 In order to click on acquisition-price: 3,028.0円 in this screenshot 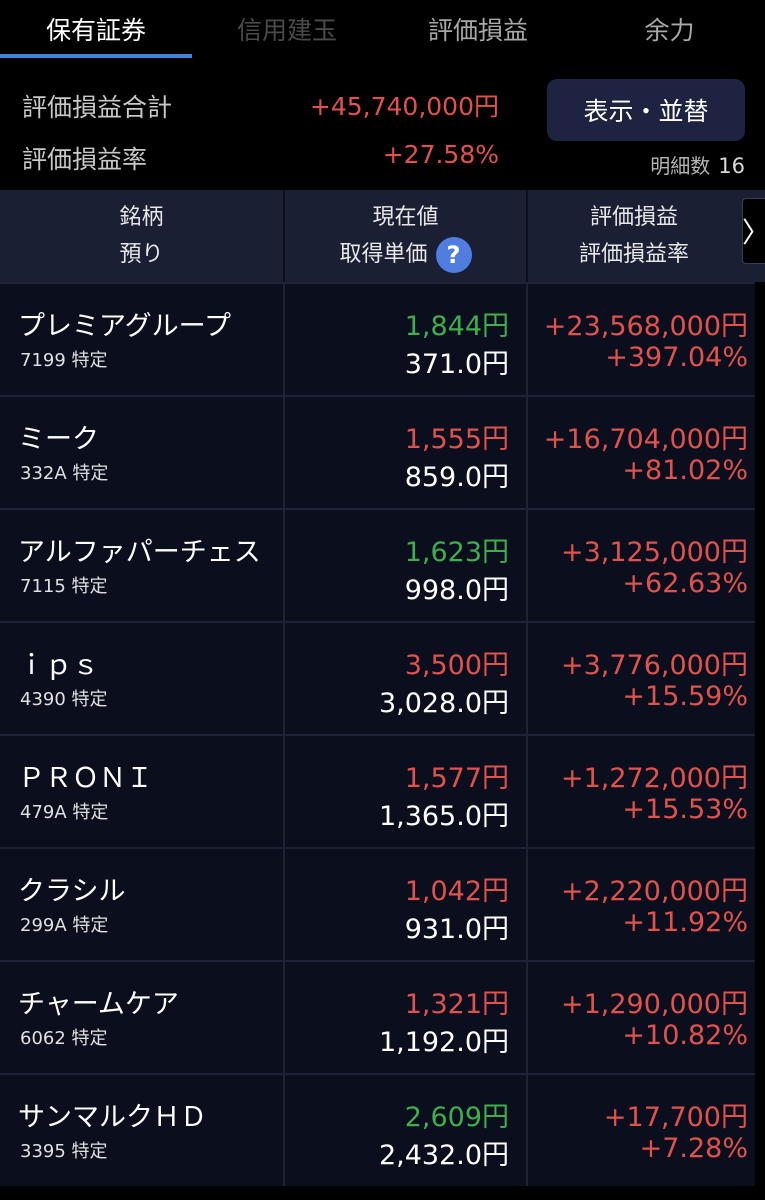, I will do `click(443, 703)`.